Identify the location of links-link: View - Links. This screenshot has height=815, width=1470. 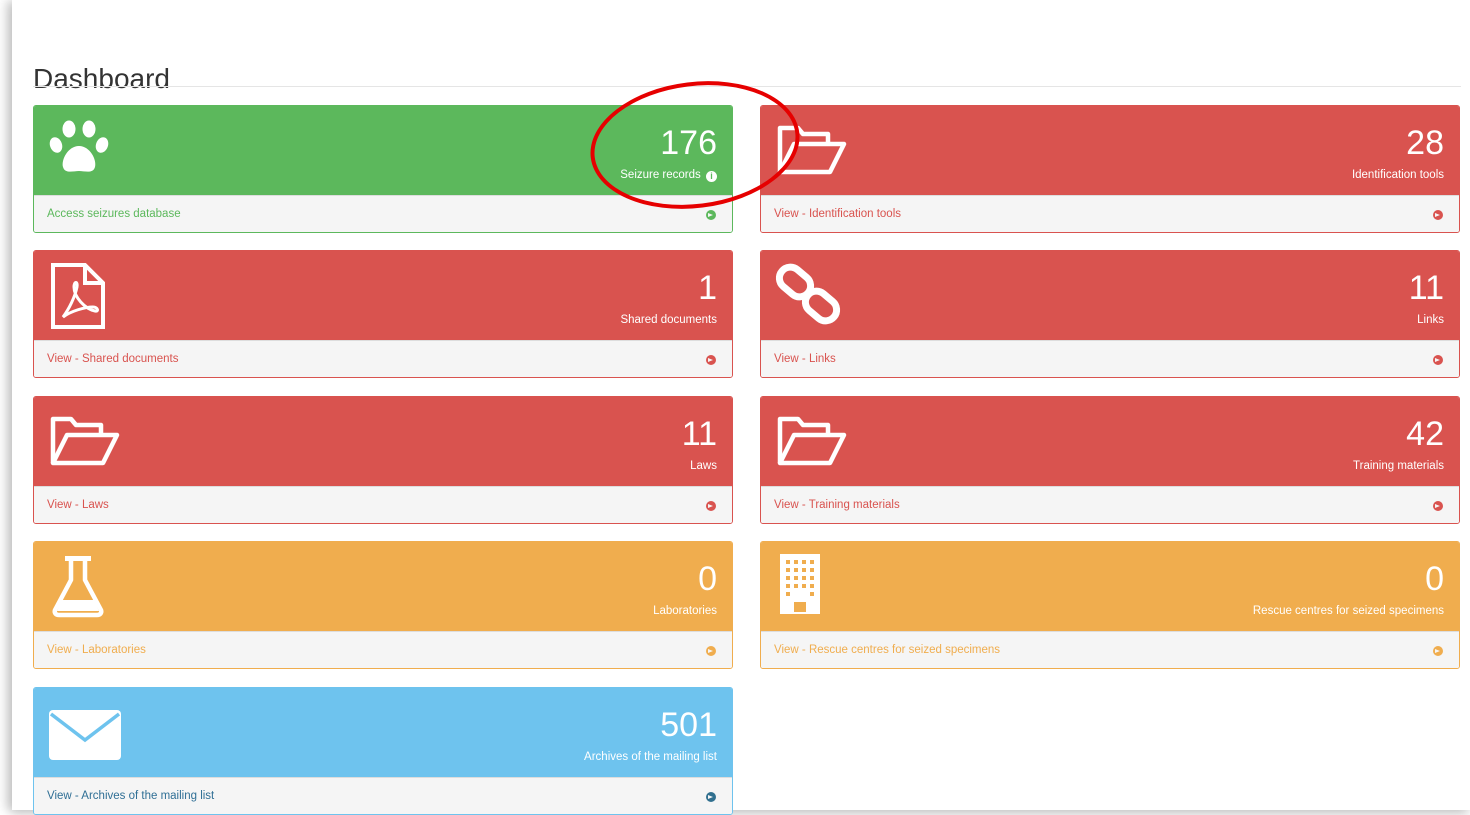
(1110, 358).